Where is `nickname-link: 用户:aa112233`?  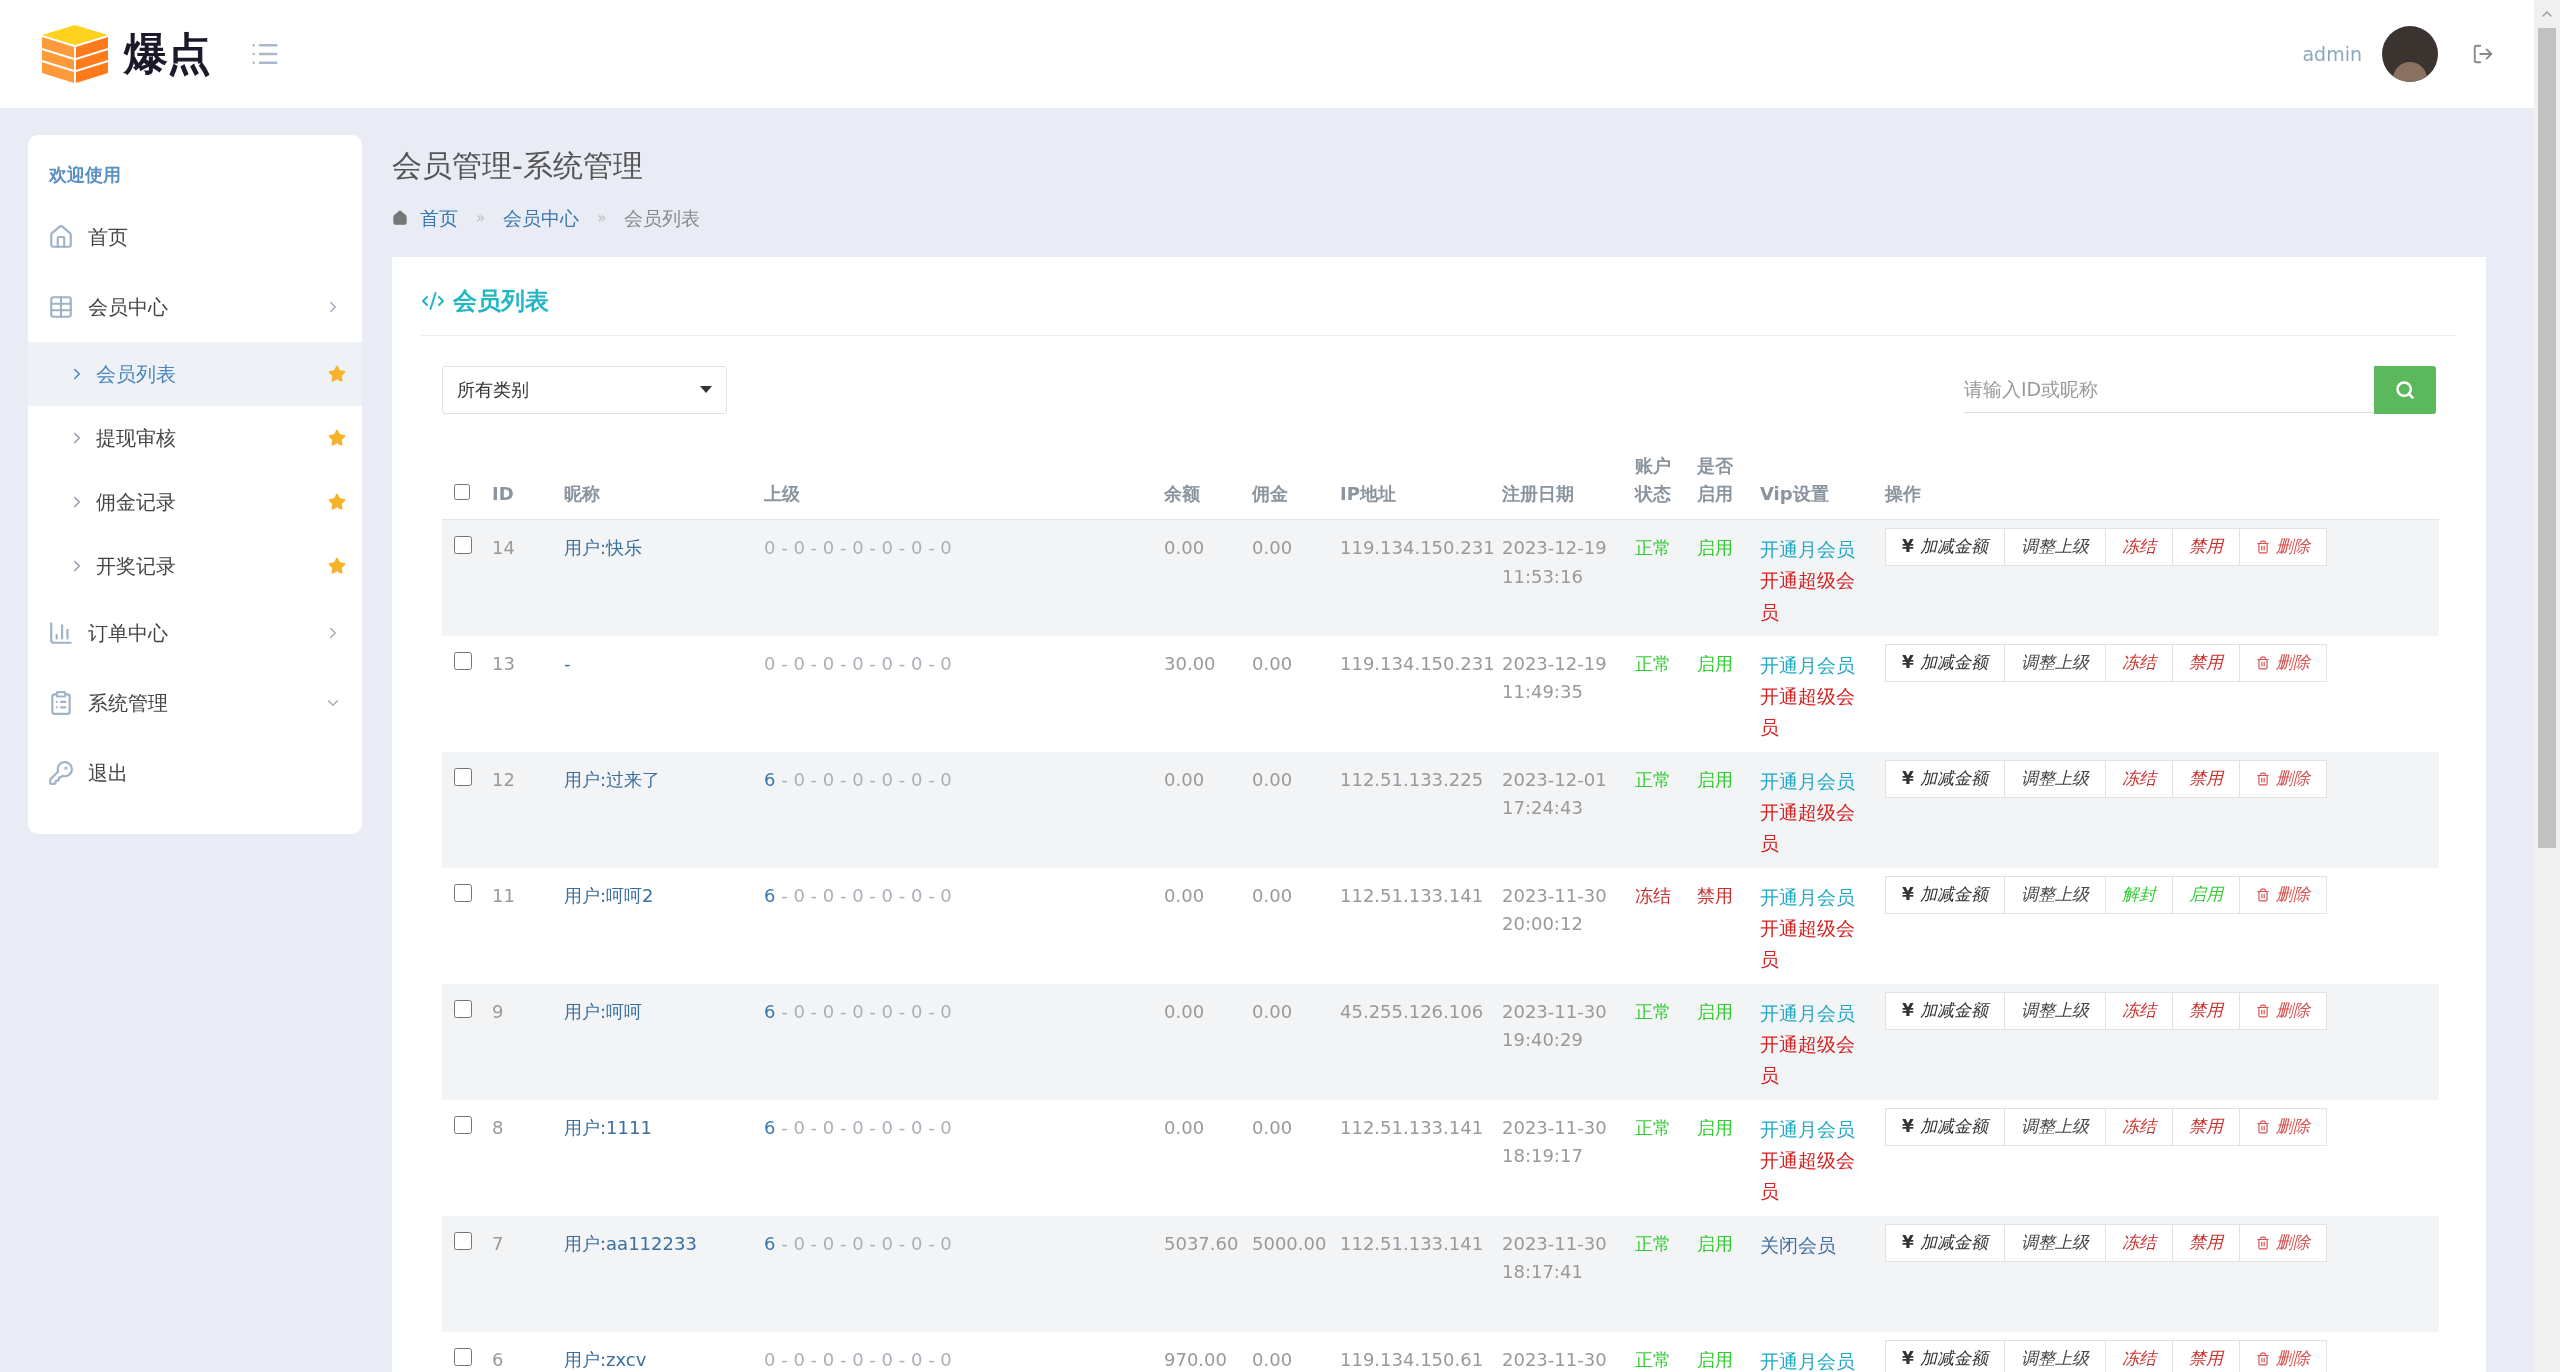 nickname-link: 用户:aa112233 is located at coordinates (630, 1243).